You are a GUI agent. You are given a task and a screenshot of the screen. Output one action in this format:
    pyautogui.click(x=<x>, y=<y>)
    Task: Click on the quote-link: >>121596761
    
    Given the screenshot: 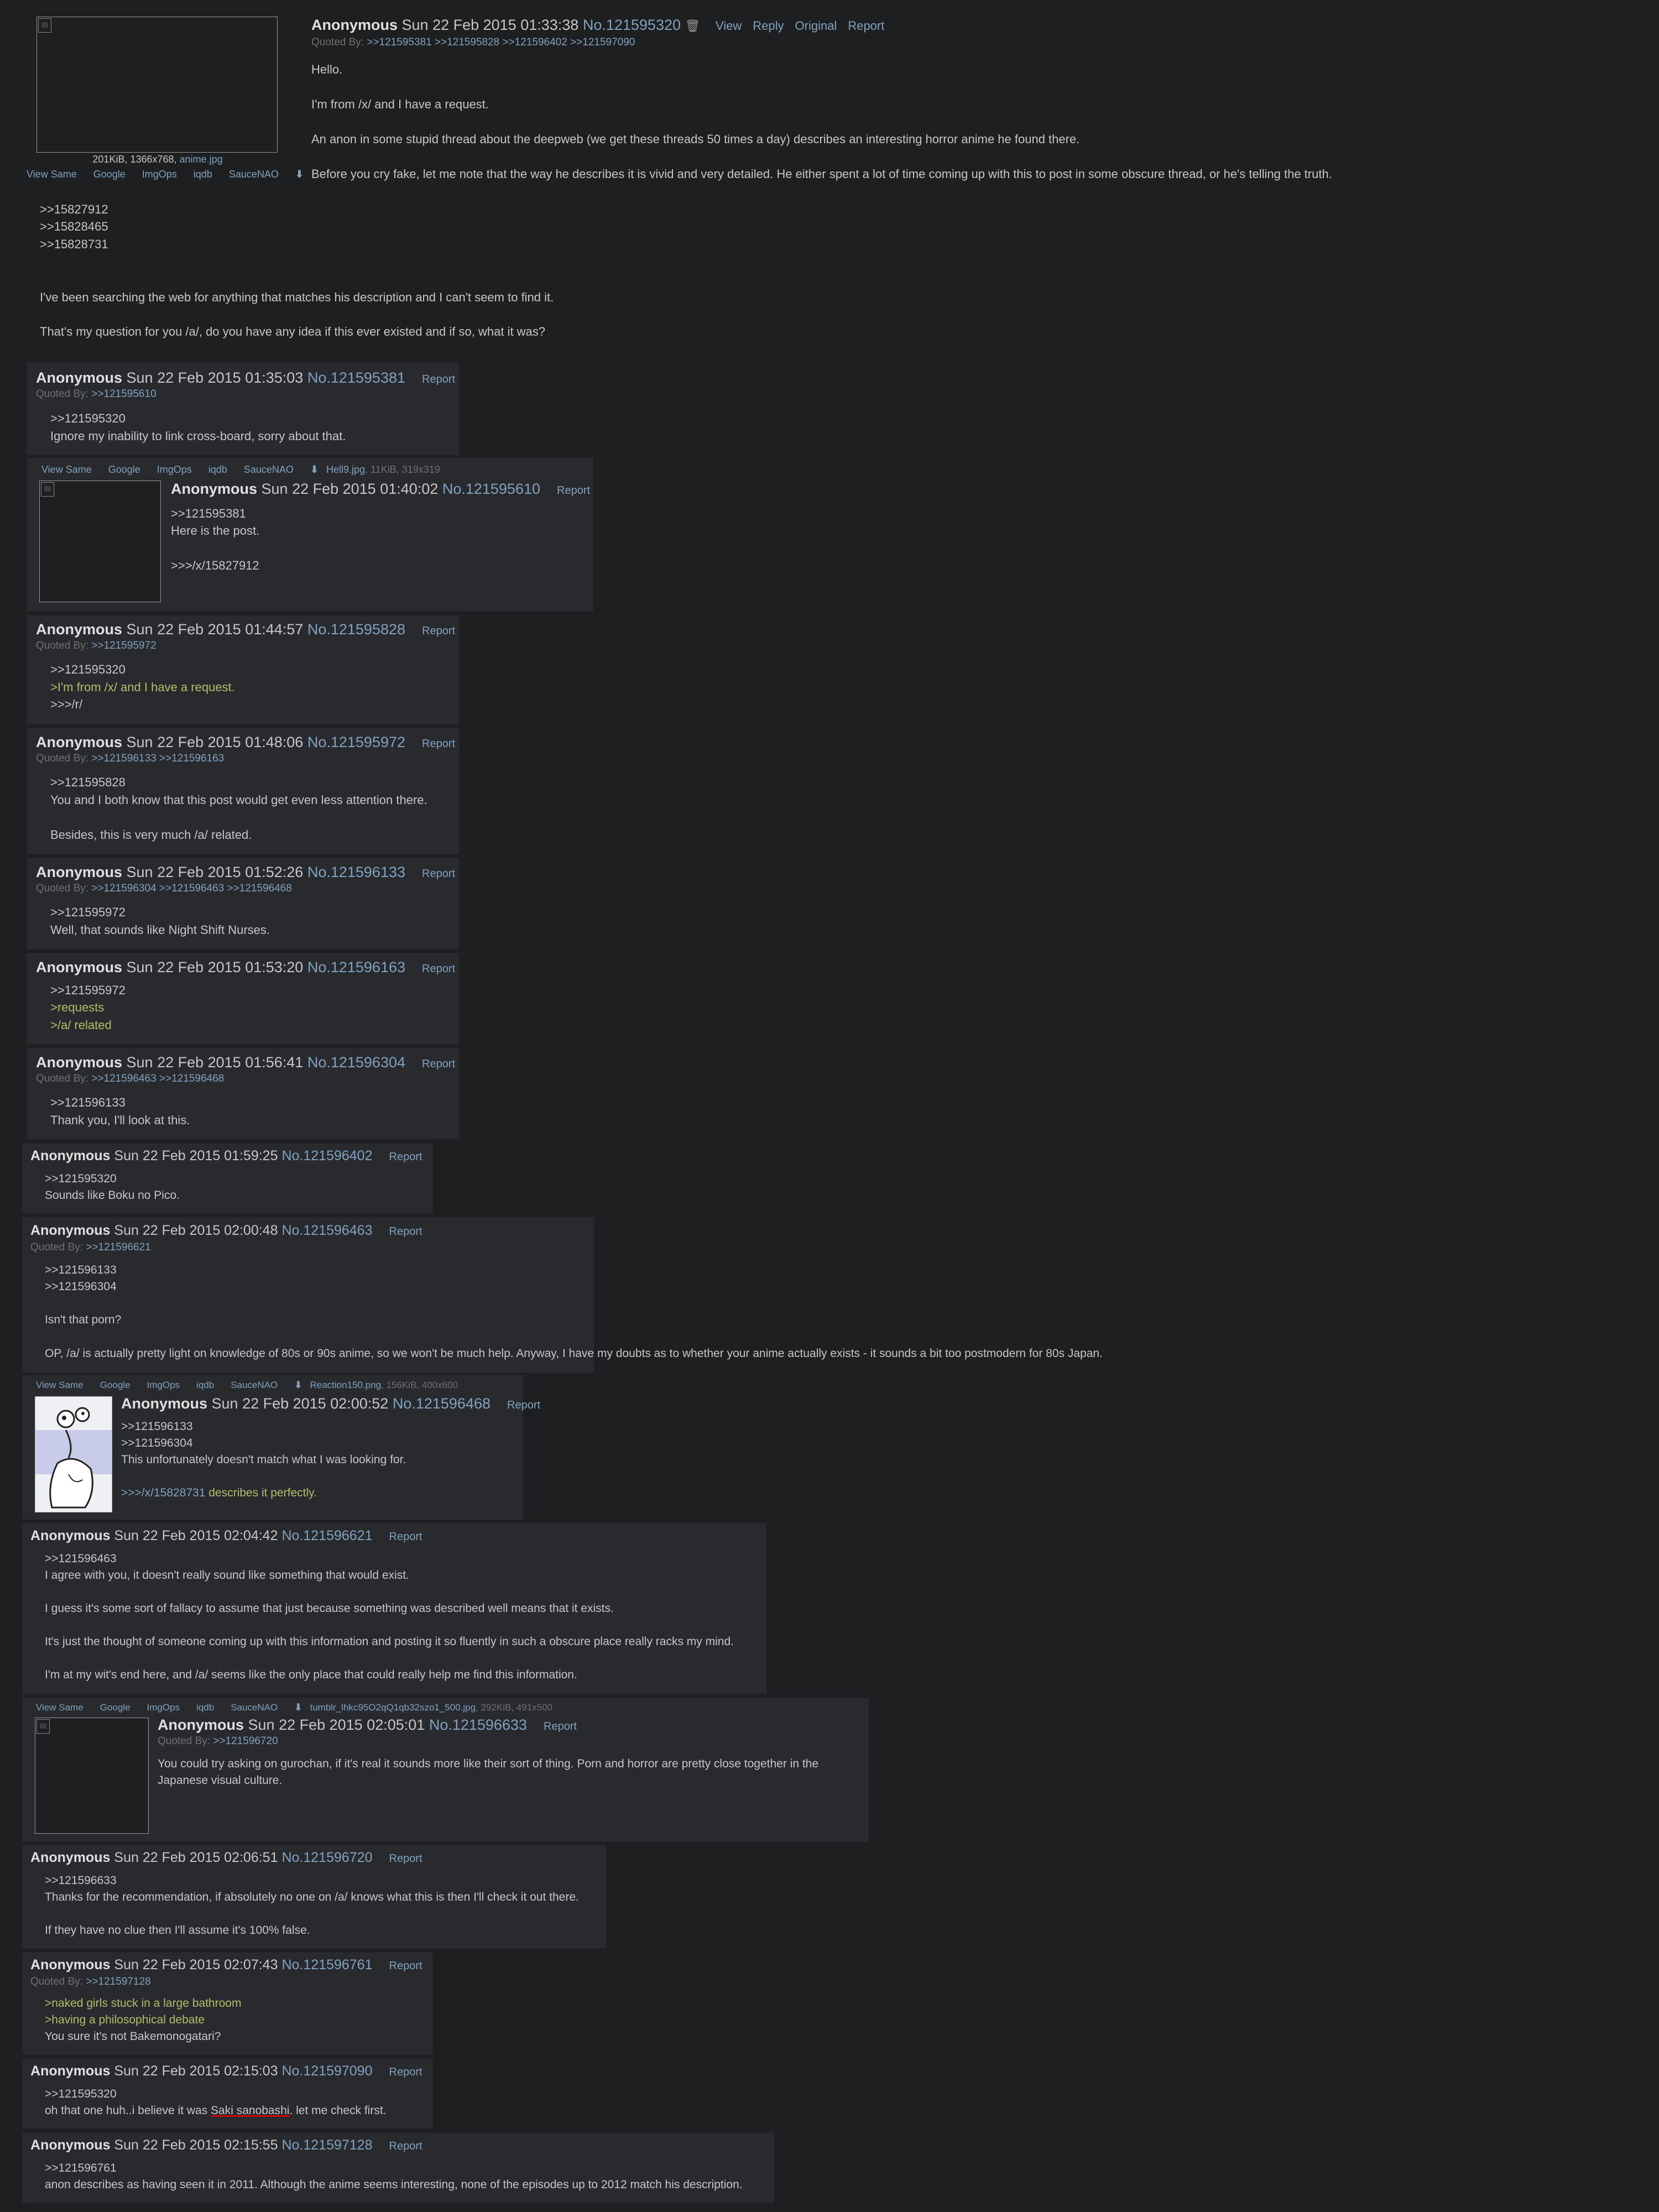 What is the action you would take?
    pyautogui.click(x=81, y=2168)
    